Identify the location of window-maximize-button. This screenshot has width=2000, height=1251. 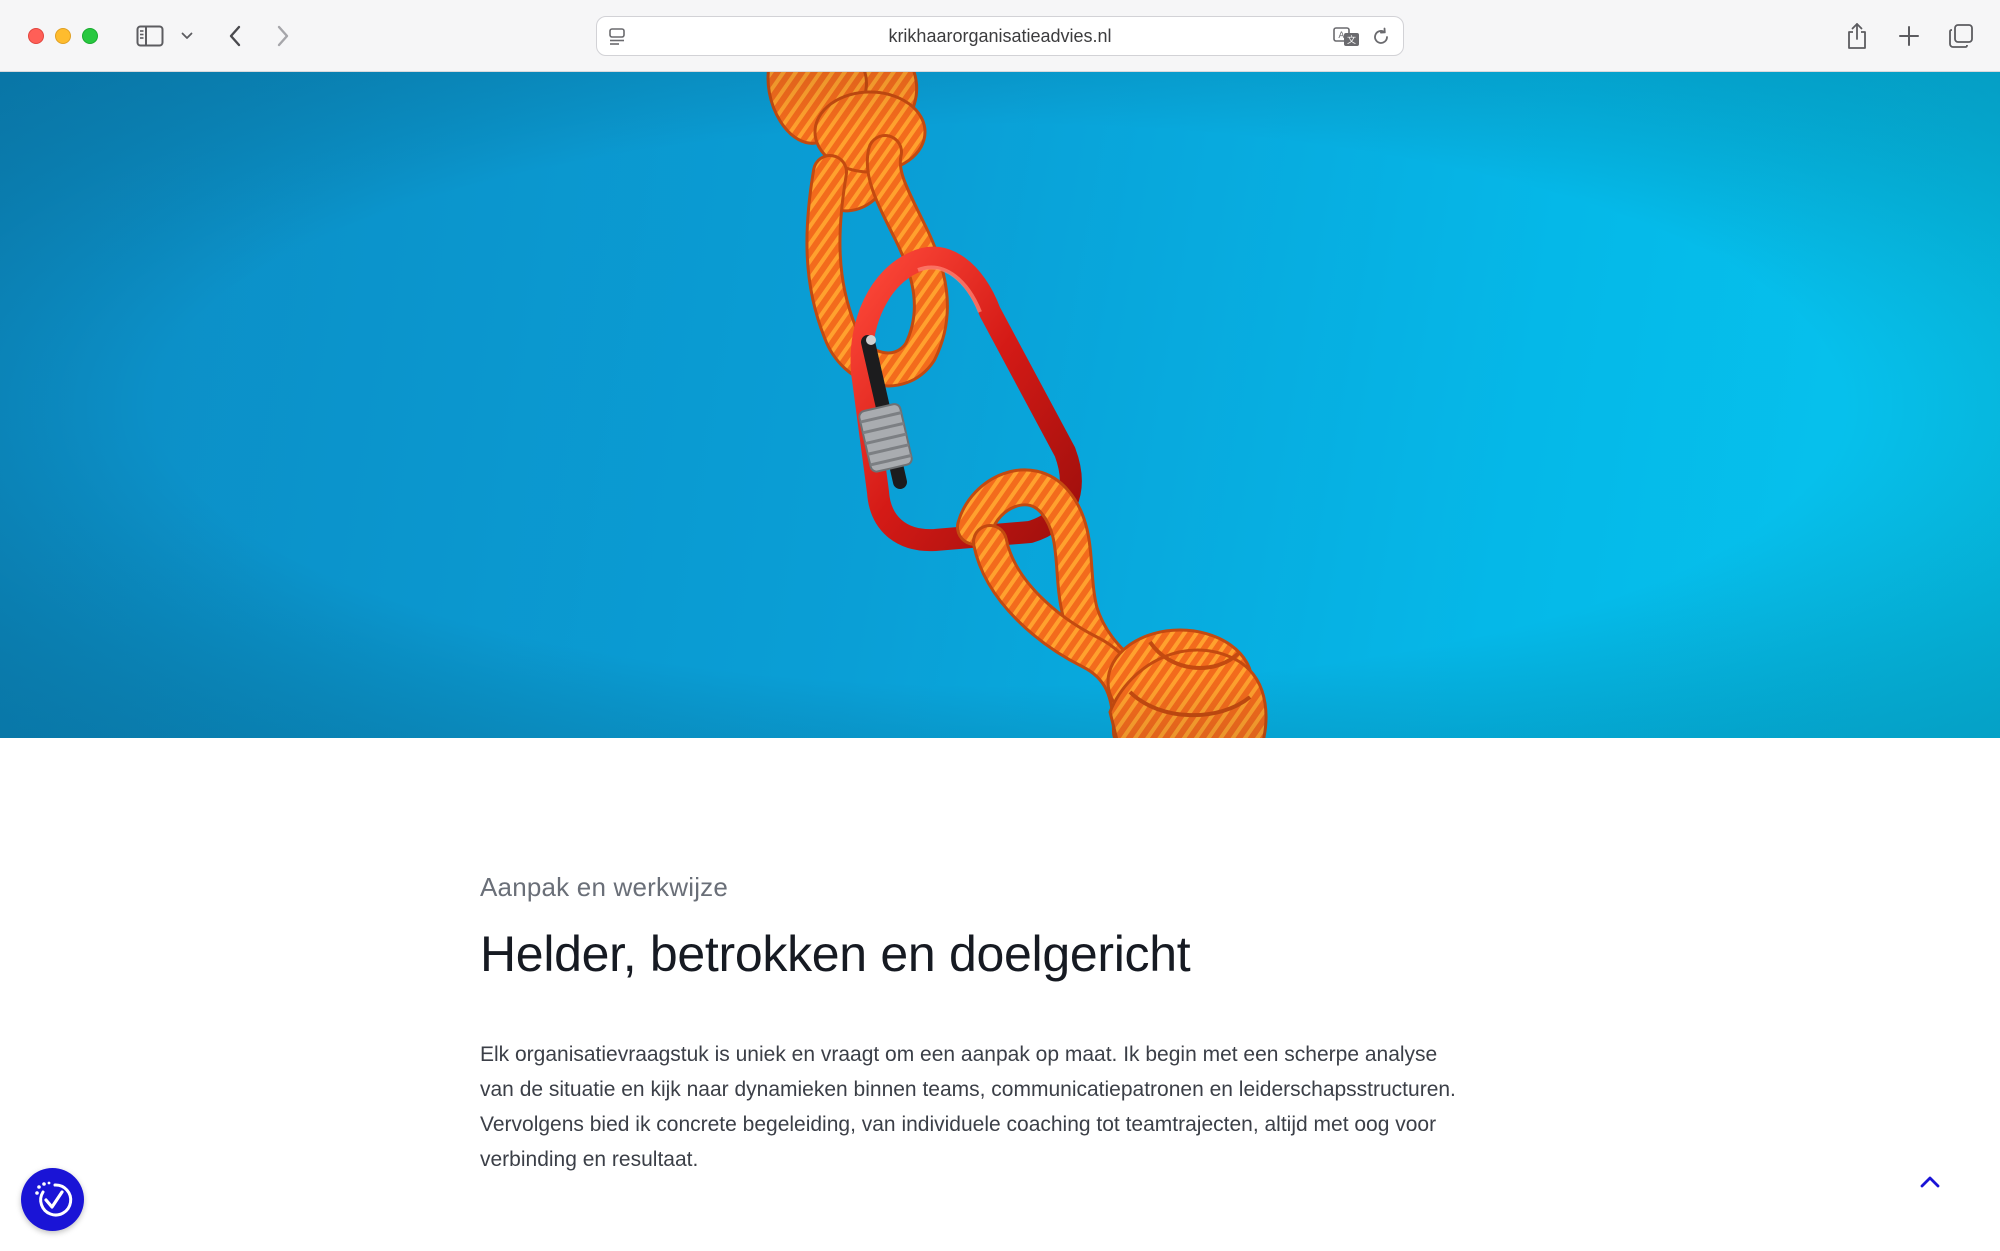
(90, 36).